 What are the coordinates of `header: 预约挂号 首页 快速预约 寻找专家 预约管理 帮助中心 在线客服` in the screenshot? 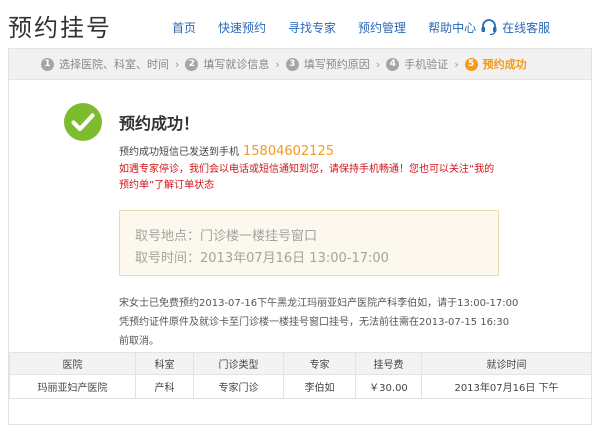 It's located at (300, 24).